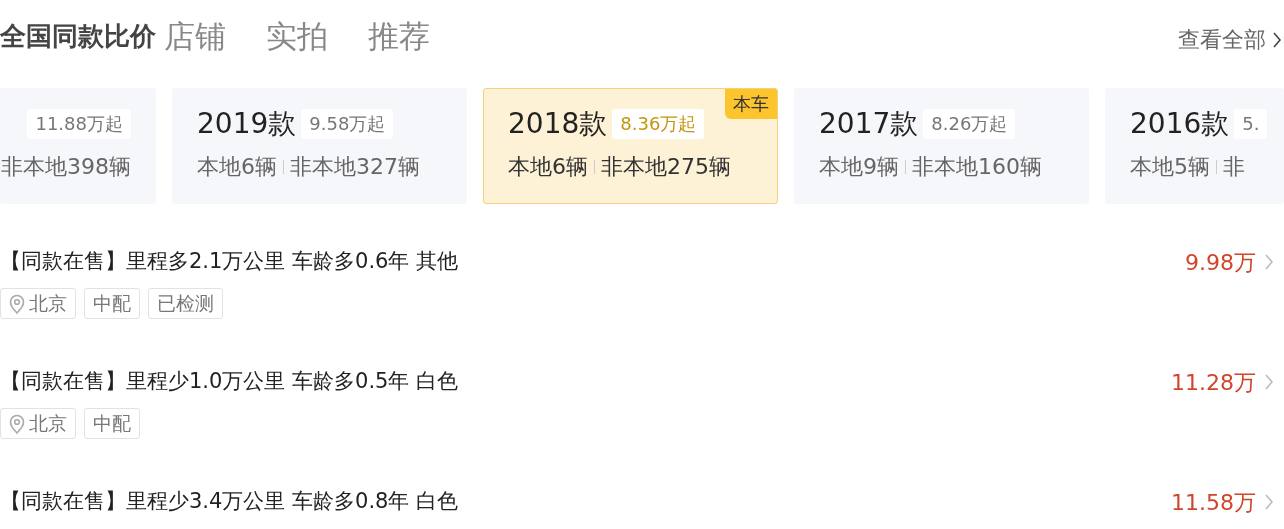  I want to click on local-count: 本地9辆, so click(859, 167).